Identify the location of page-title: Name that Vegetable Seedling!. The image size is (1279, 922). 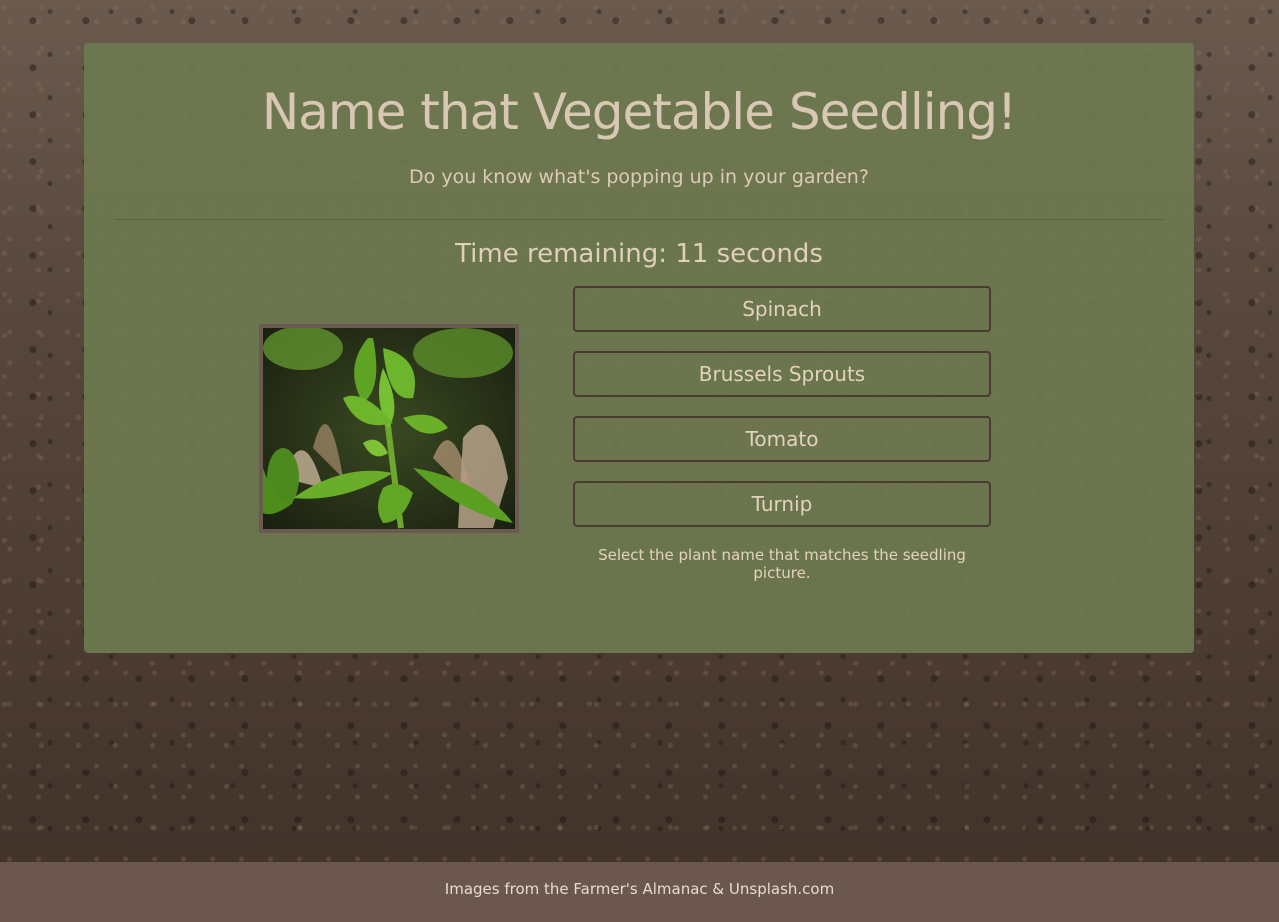
(639, 112).